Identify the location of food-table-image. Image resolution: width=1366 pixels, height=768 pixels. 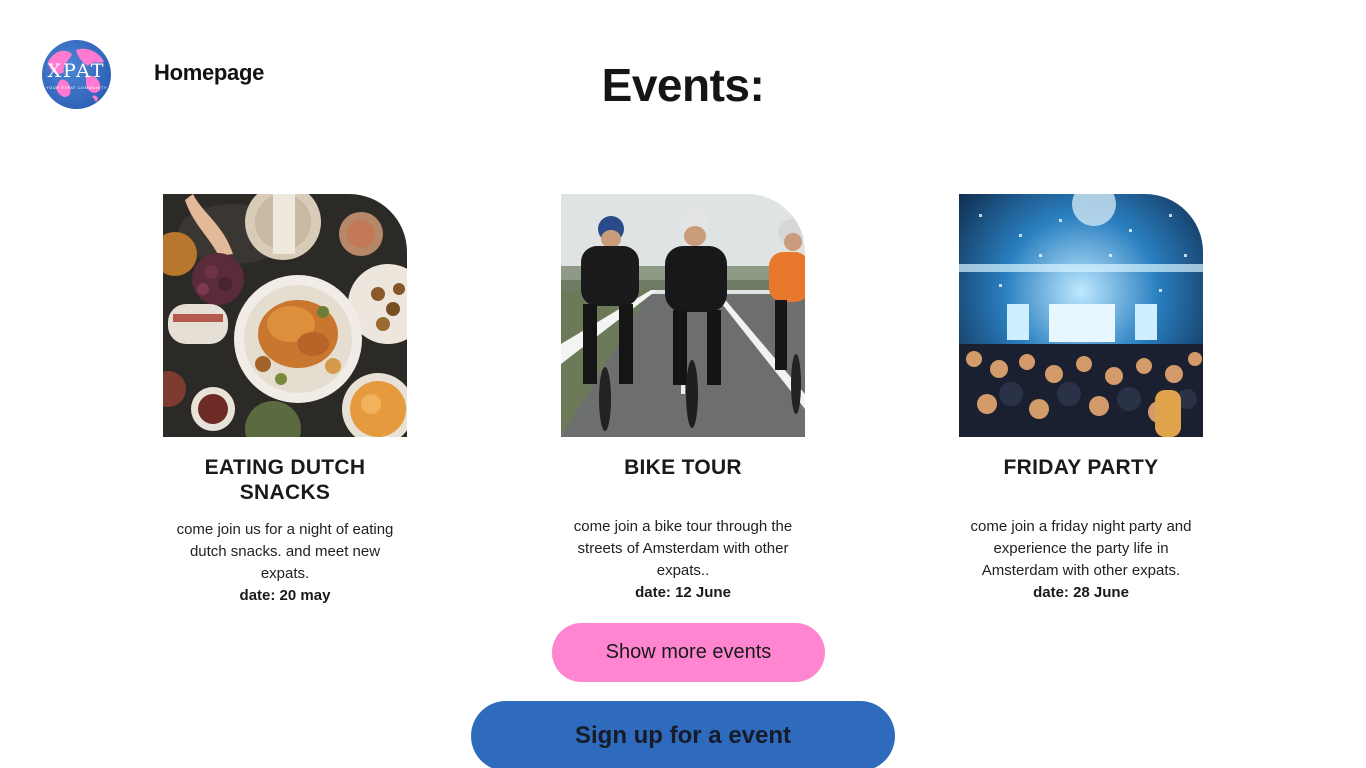
(285, 315).